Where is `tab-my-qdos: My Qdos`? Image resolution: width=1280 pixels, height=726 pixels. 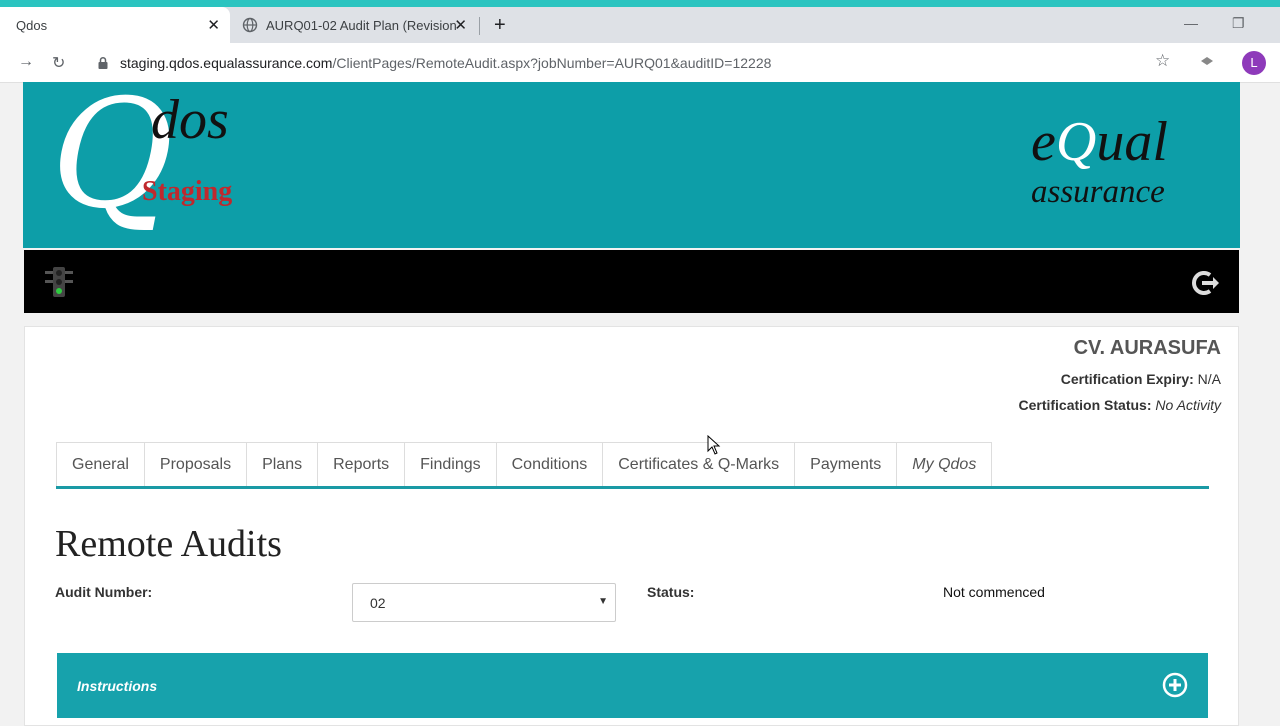
tab-my-qdos: My Qdos is located at coordinates (944, 464).